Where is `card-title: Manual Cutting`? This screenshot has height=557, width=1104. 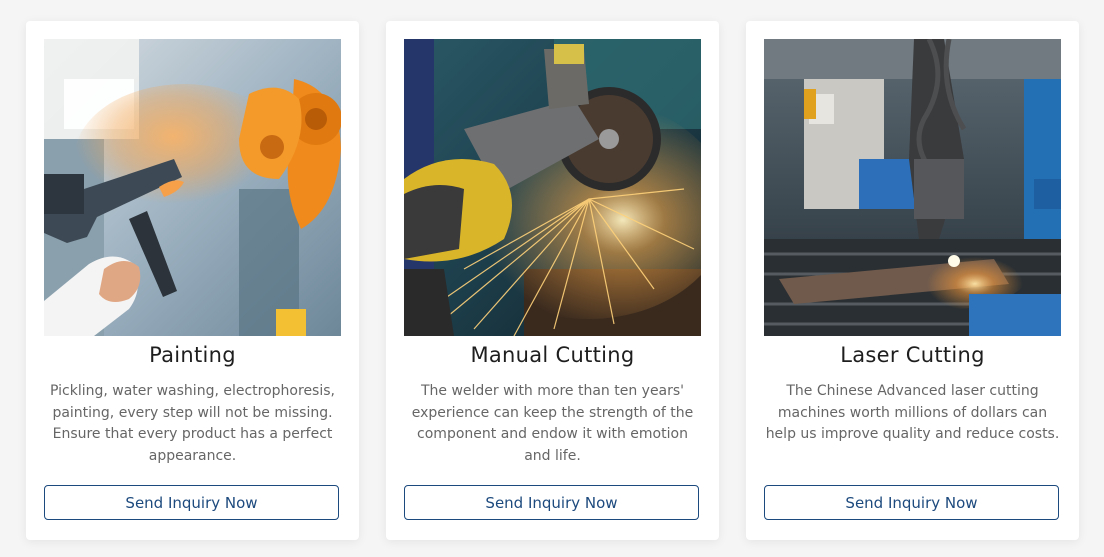
card-title: Manual Cutting is located at coordinates (552, 355).